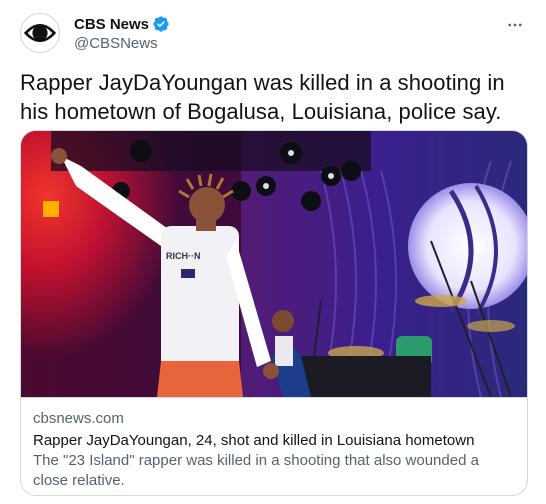  I want to click on cbs-eye-logo-icon, so click(40, 33).